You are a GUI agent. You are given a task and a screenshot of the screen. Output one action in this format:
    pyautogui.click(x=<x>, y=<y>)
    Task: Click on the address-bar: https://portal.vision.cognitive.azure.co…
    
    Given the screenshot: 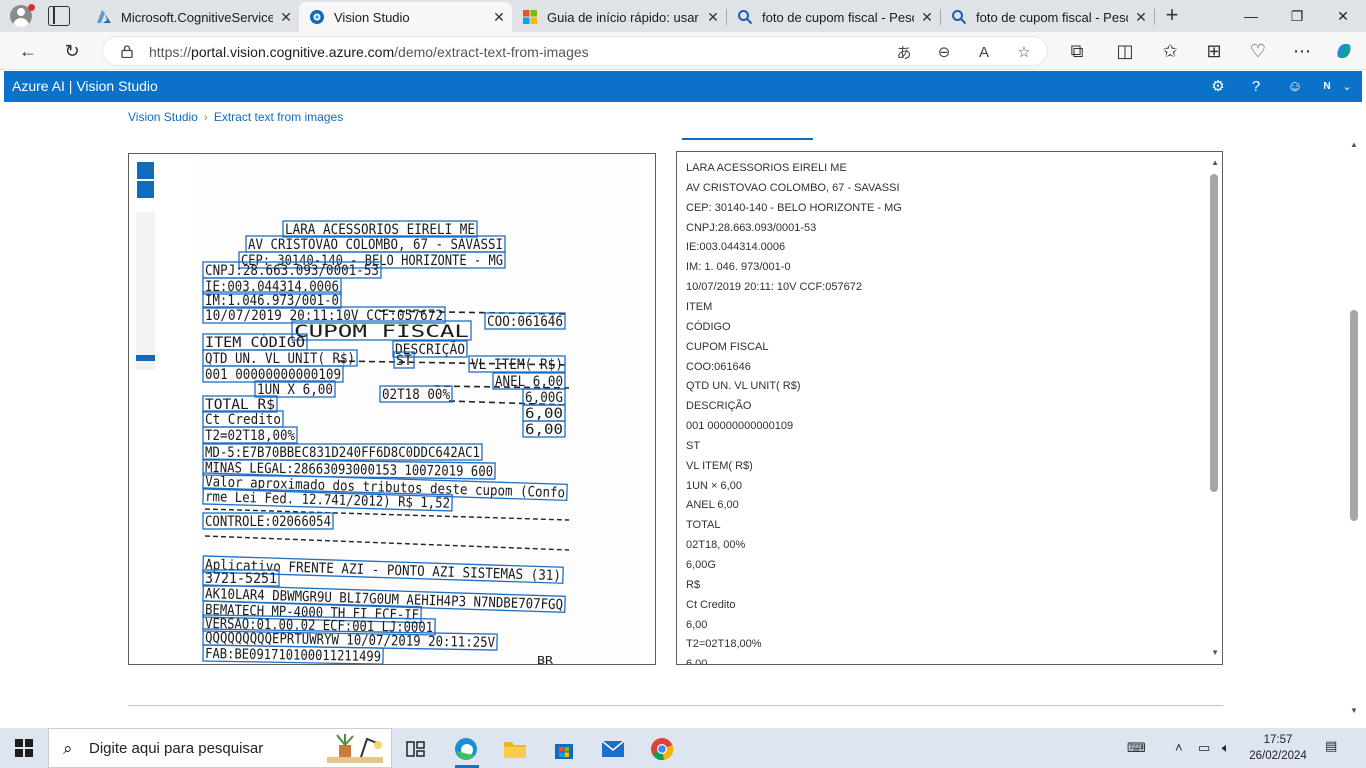 What is the action you would take?
    pyautogui.click(x=575, y=51)
    